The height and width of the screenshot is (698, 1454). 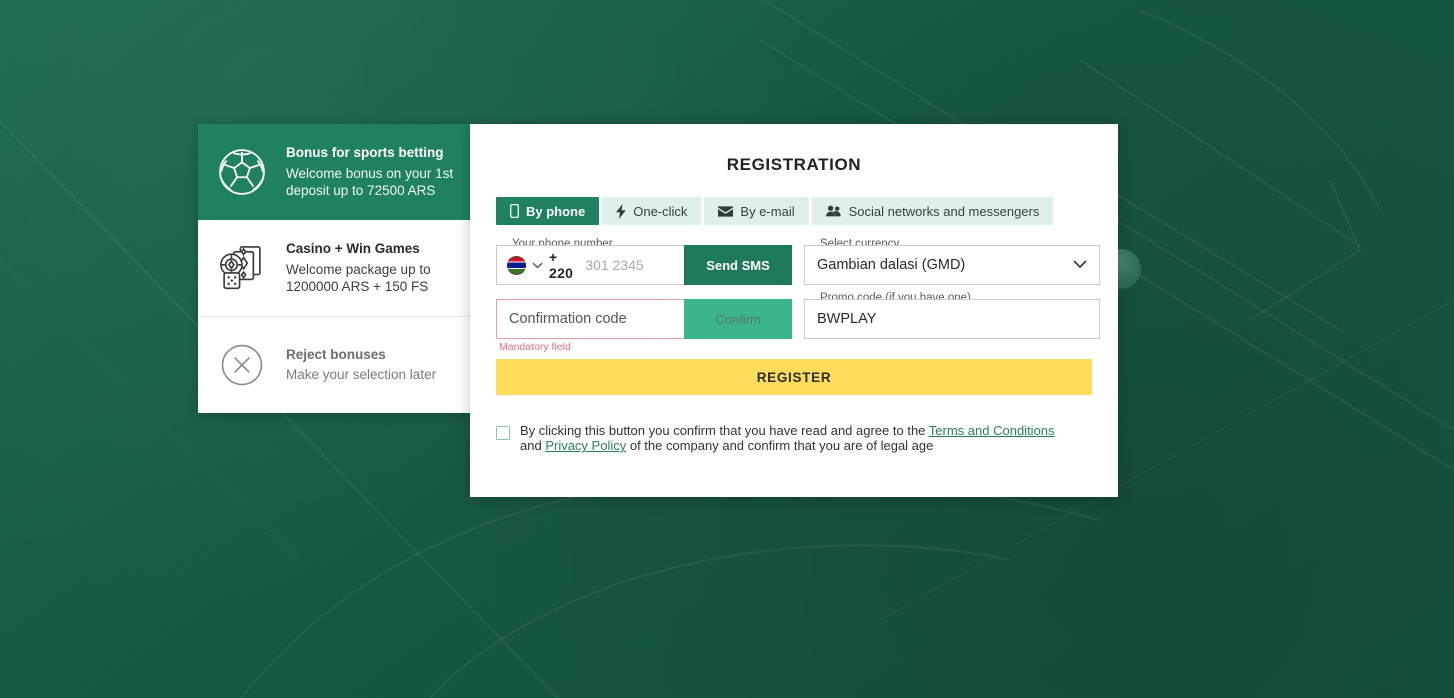 What do you see at coordinates (514, 211) in the screenshot?
I see `mobile-phone-icon` at bounding box center [514, 211].